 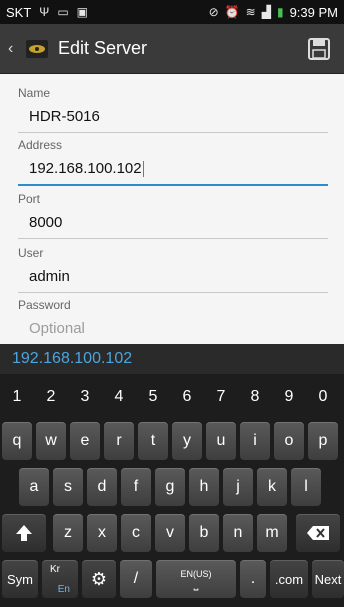 What do you see at coordinates (221, 397) in the screenshot?
I see `key-7: 7` at bounding box center [221, 397].